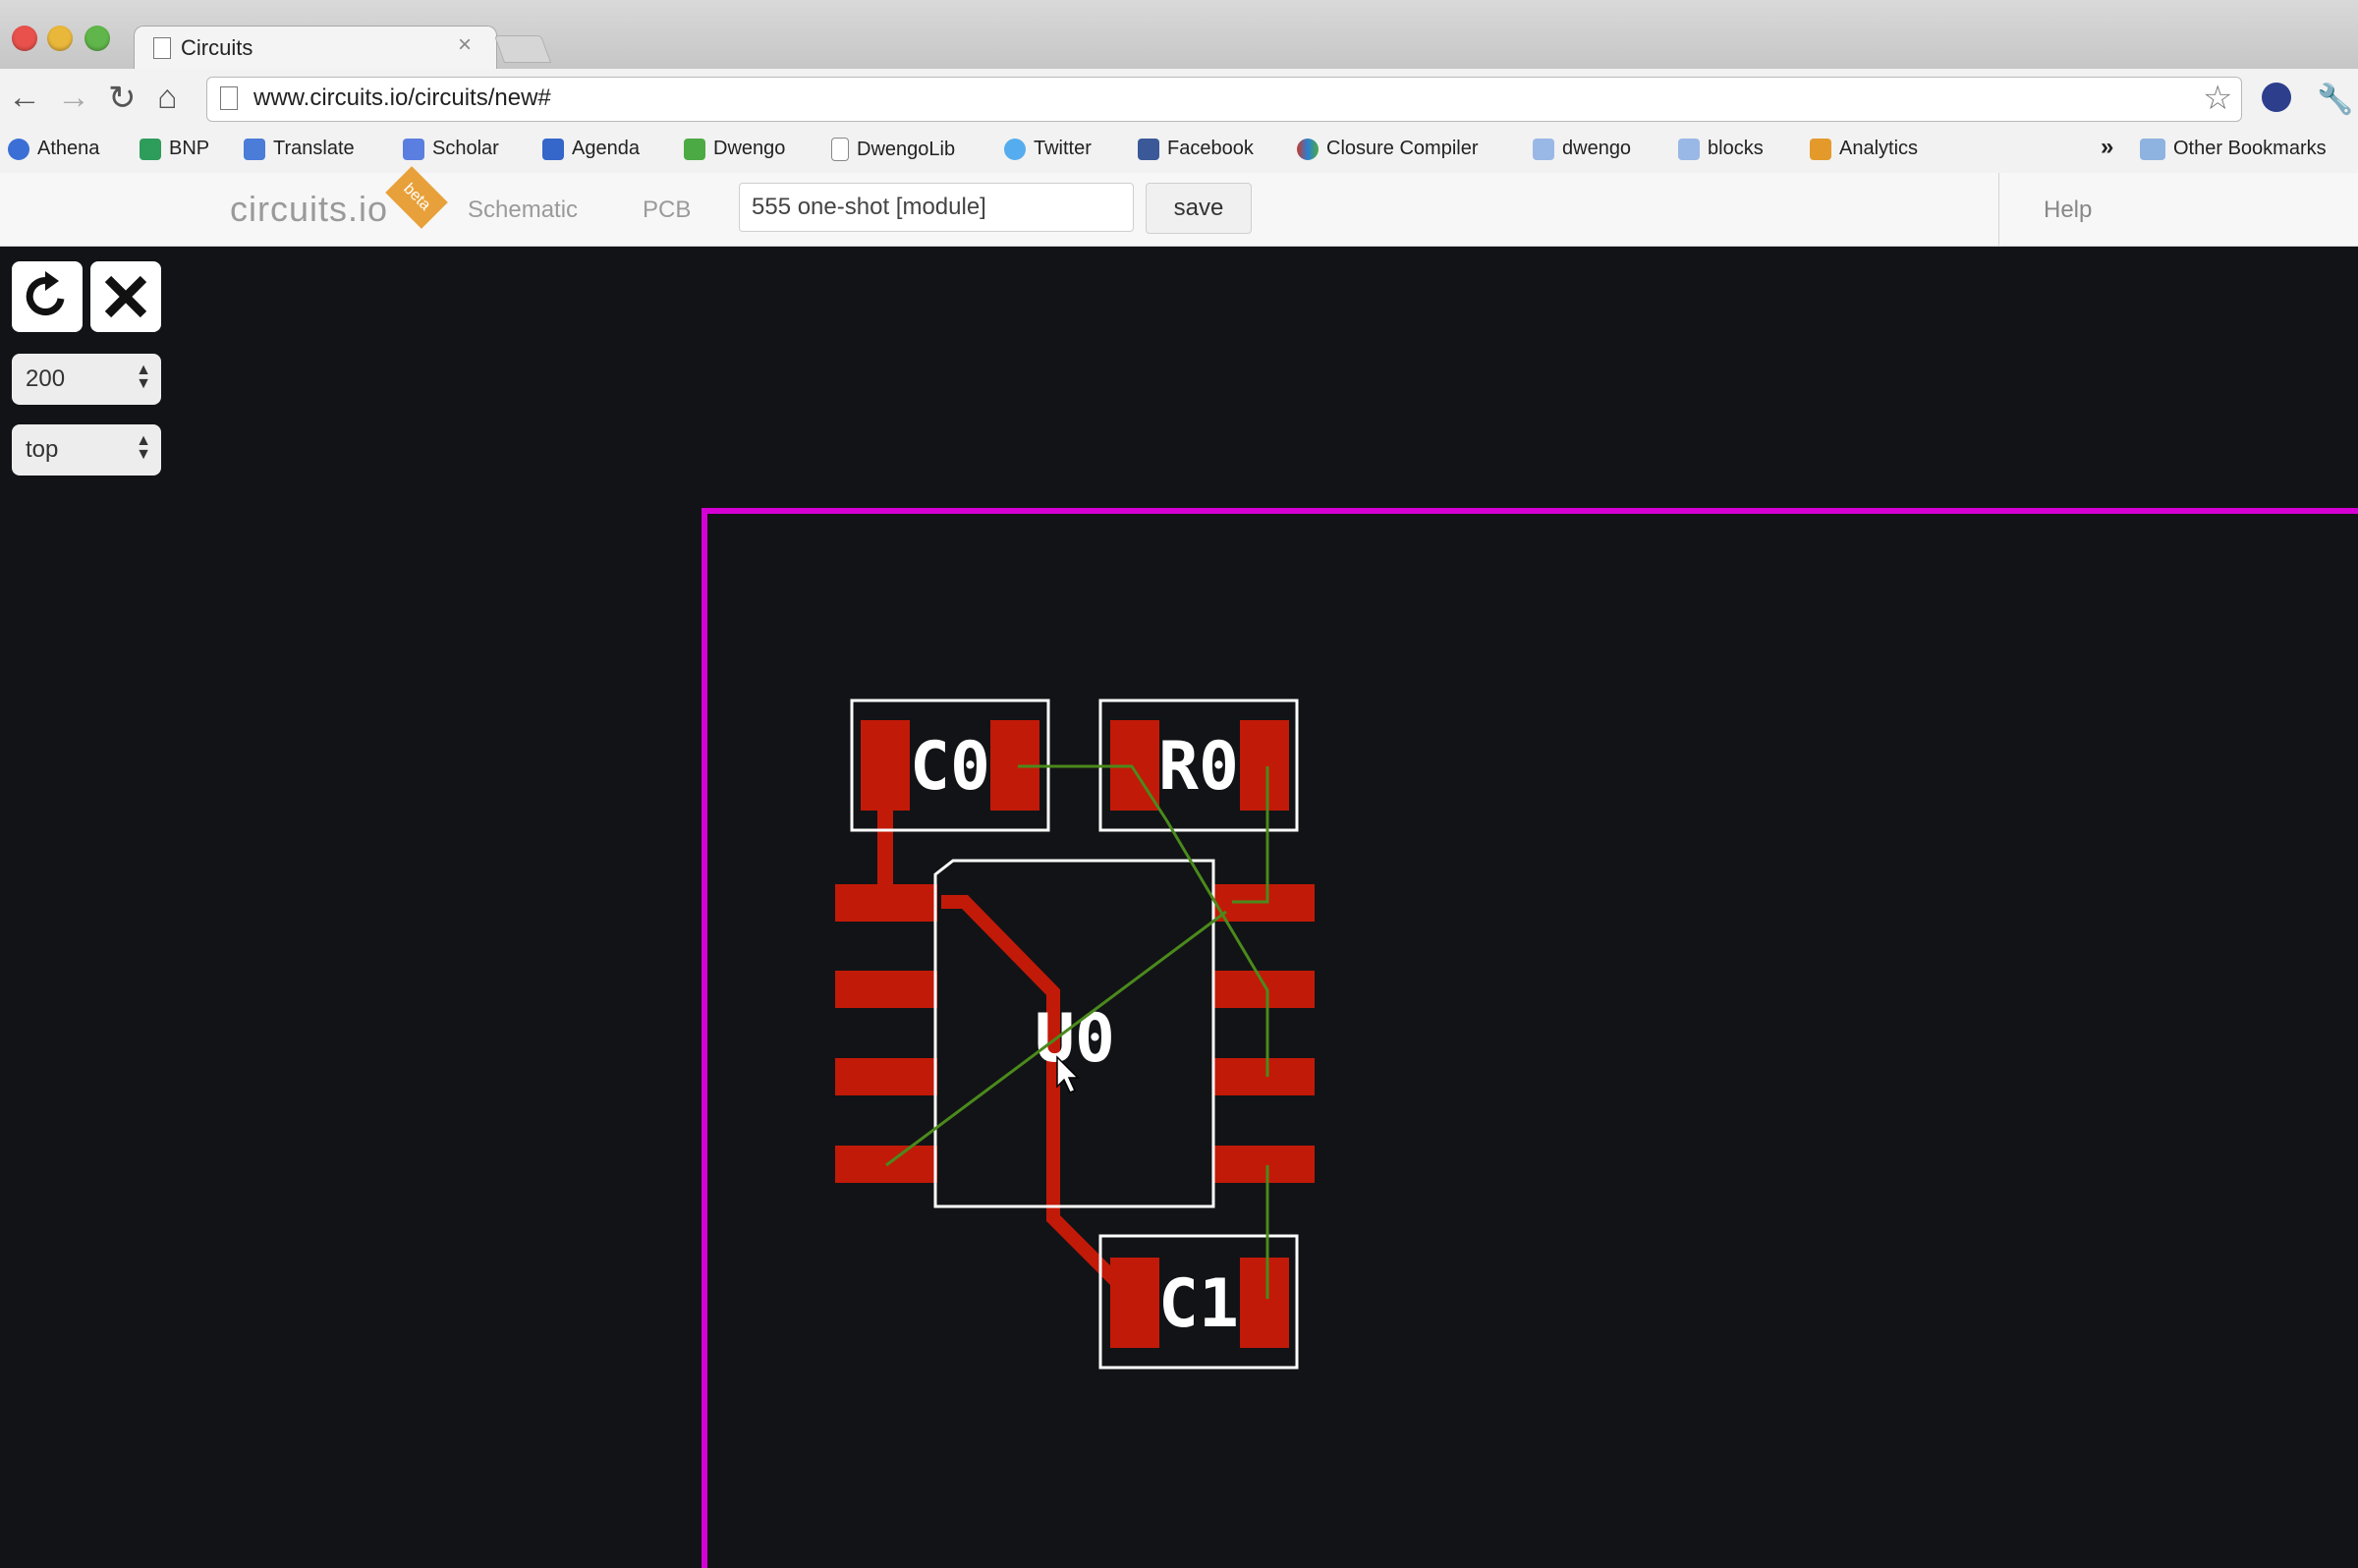  I want to click on bookmark-label: Dwengo, so click(749, 148).